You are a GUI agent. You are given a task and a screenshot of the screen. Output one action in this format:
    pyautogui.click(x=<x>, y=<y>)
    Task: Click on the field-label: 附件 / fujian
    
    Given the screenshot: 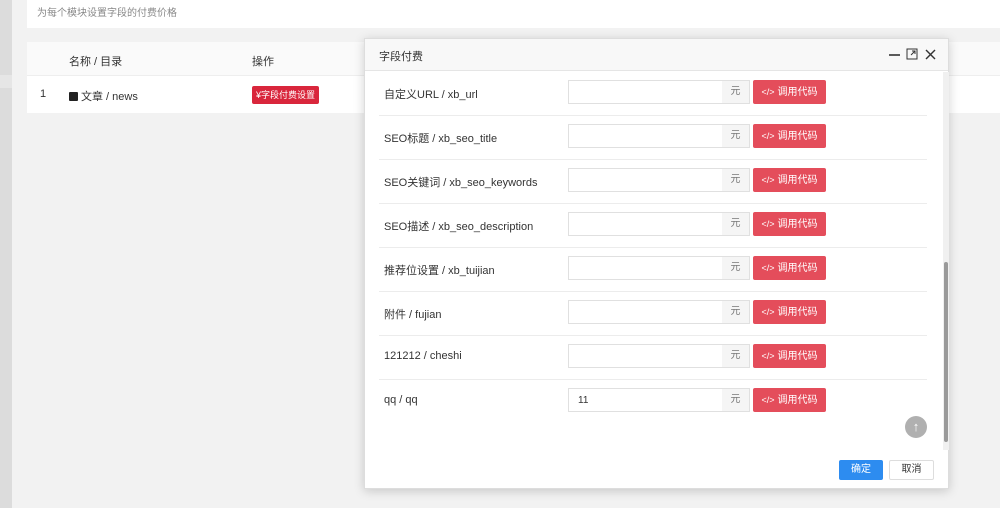 What is the action you would take?
    pyautogui.click(x=413, y=315)
    